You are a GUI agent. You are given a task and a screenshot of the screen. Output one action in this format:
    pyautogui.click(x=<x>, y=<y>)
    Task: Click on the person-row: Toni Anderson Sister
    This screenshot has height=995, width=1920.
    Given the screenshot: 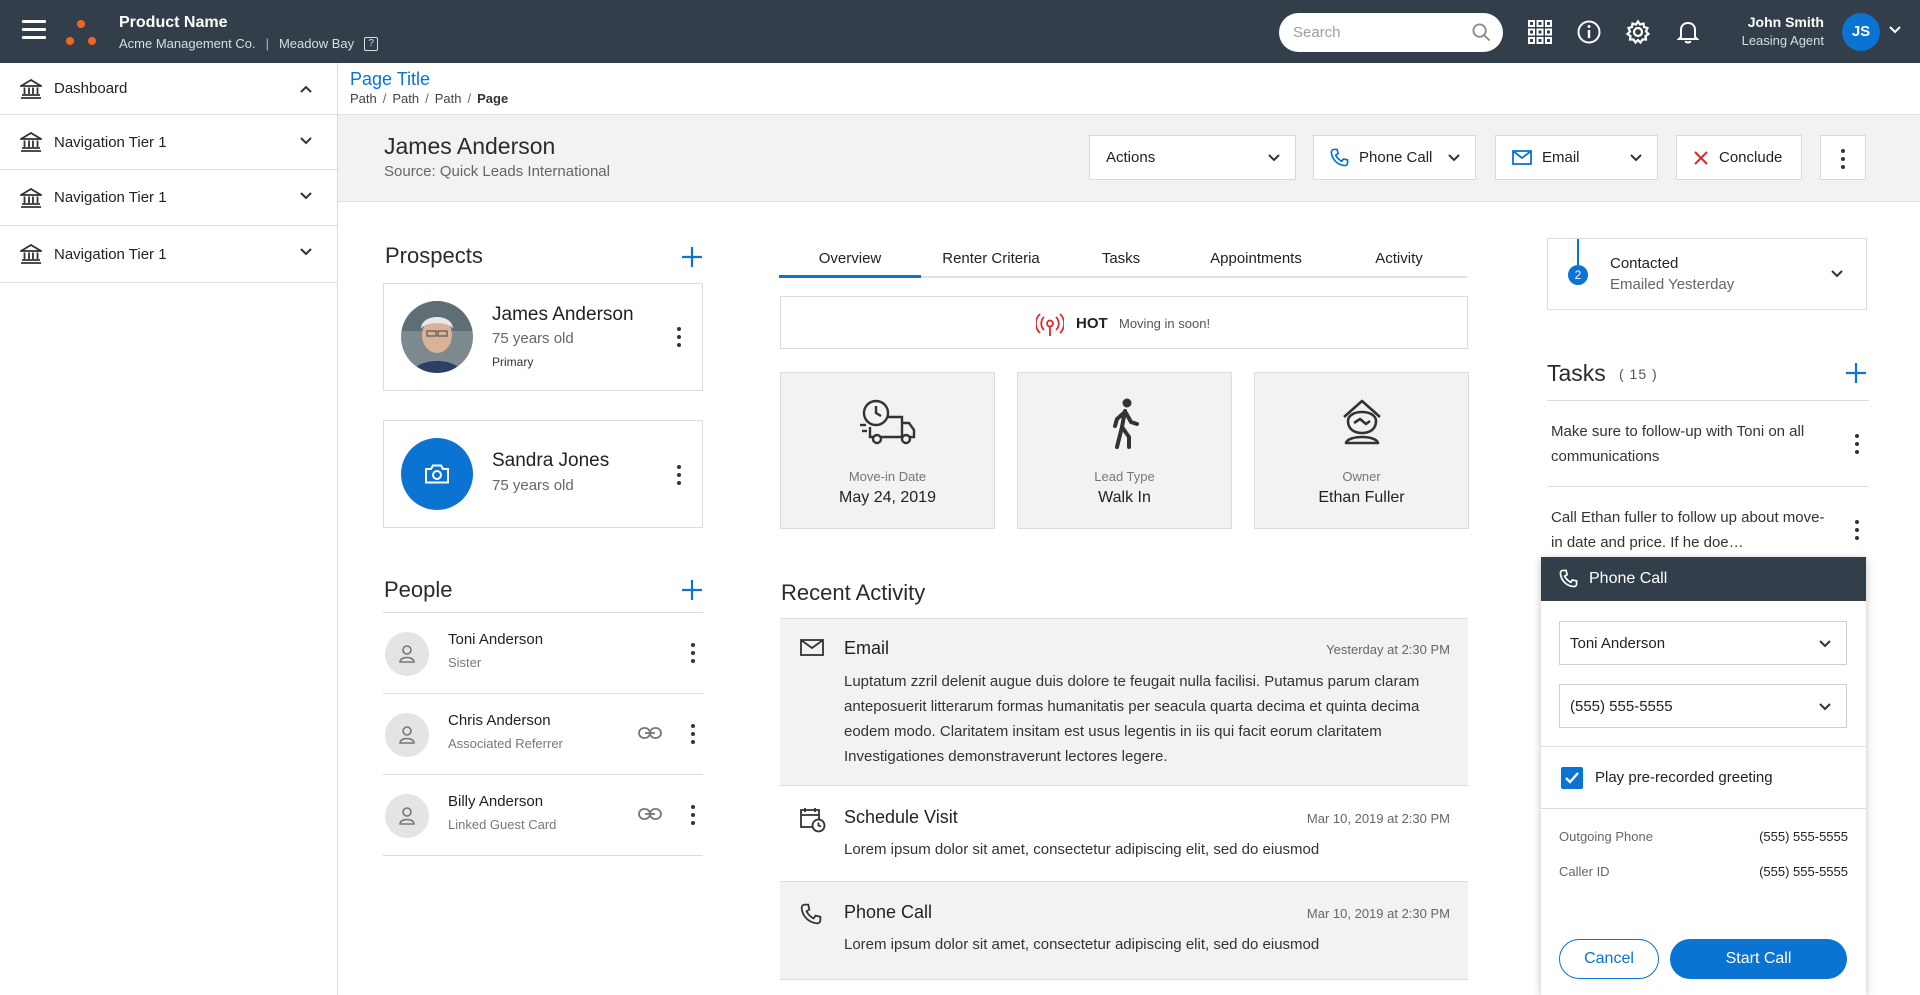 What is the action you would take?
    pyautogui.click(x=543, y=653)
    